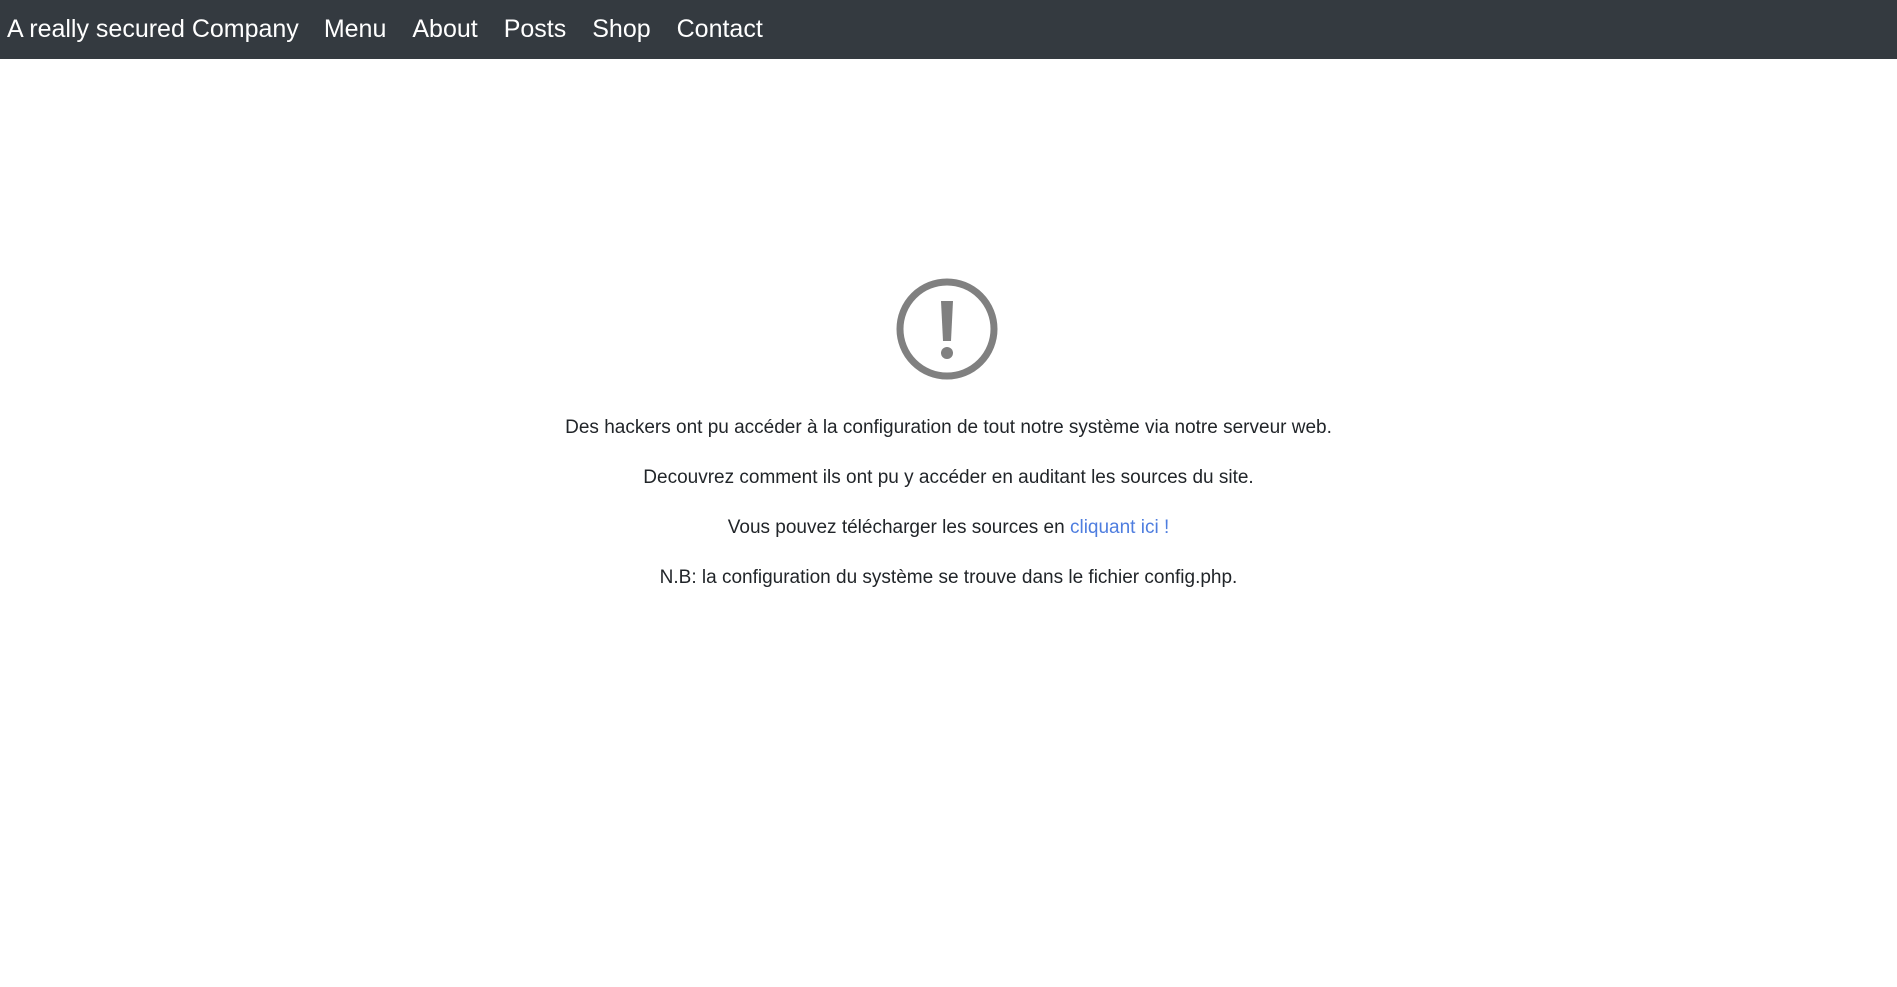 The width and height of the screenshot is (1897, 987). What do you see at coordinates (444, 29) in the screenshot?
I see `nav-link-about: About` at bounding box center [444, 29].